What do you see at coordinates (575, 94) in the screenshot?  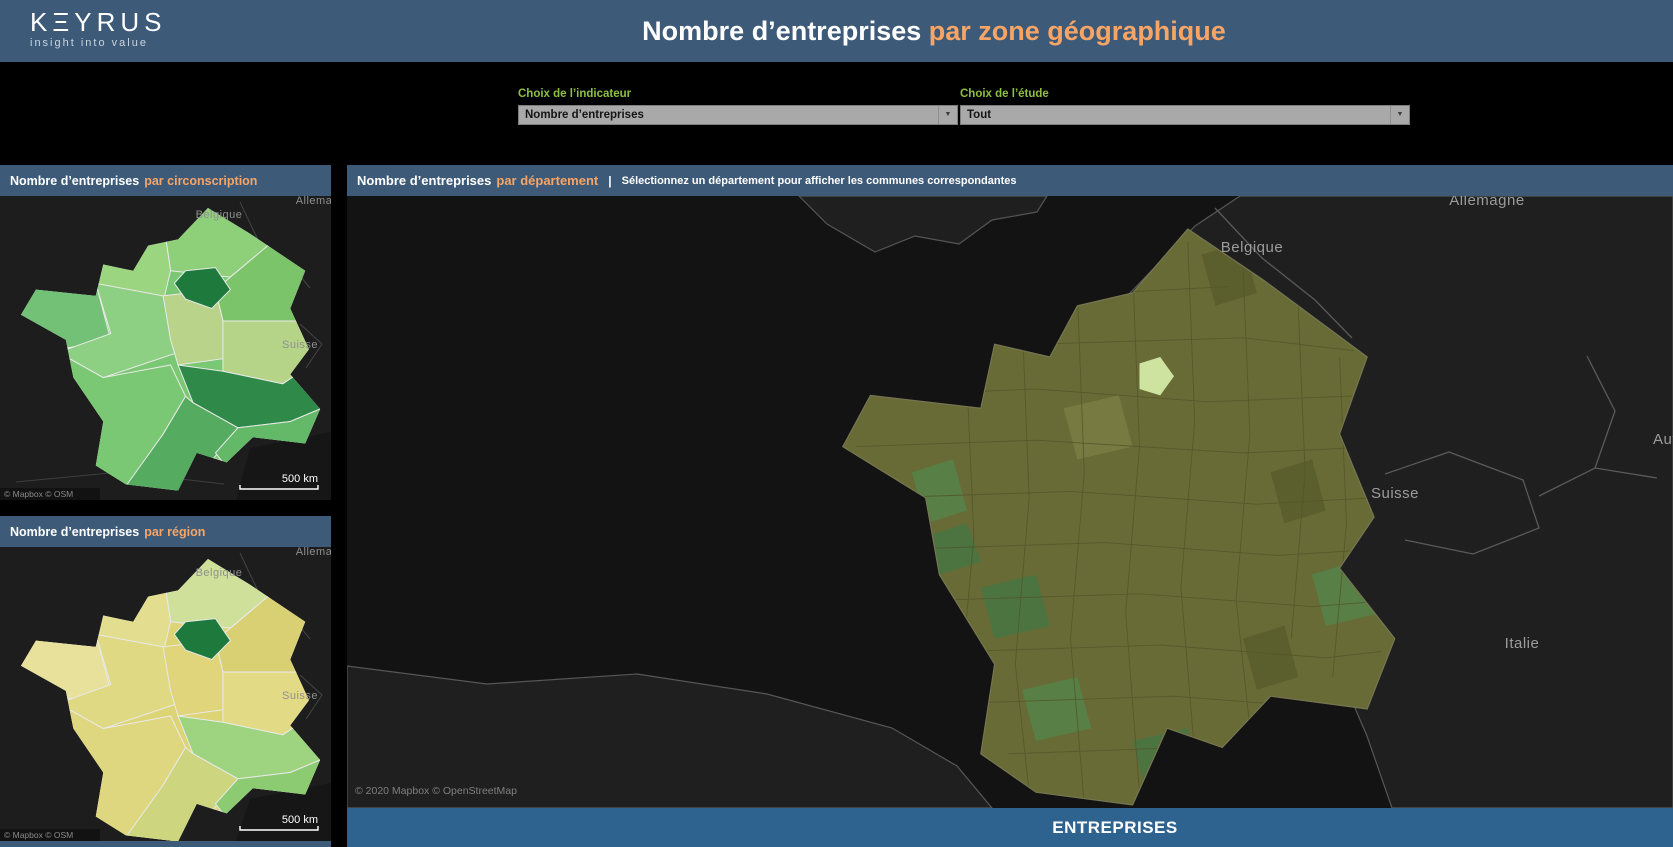 I see `indicator-filter-label: Choix de l’indicateur` at bounding box center [575, 94].